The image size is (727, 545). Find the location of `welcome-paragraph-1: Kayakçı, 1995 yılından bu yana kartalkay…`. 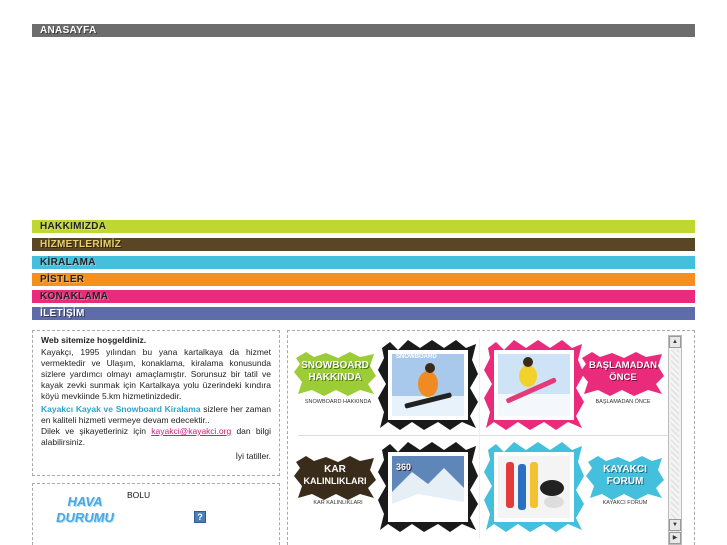

welcome-paragraph-1: Kayakçı, 1995 yılından bu yana kartalkay… is located at coordinates (156, 374).